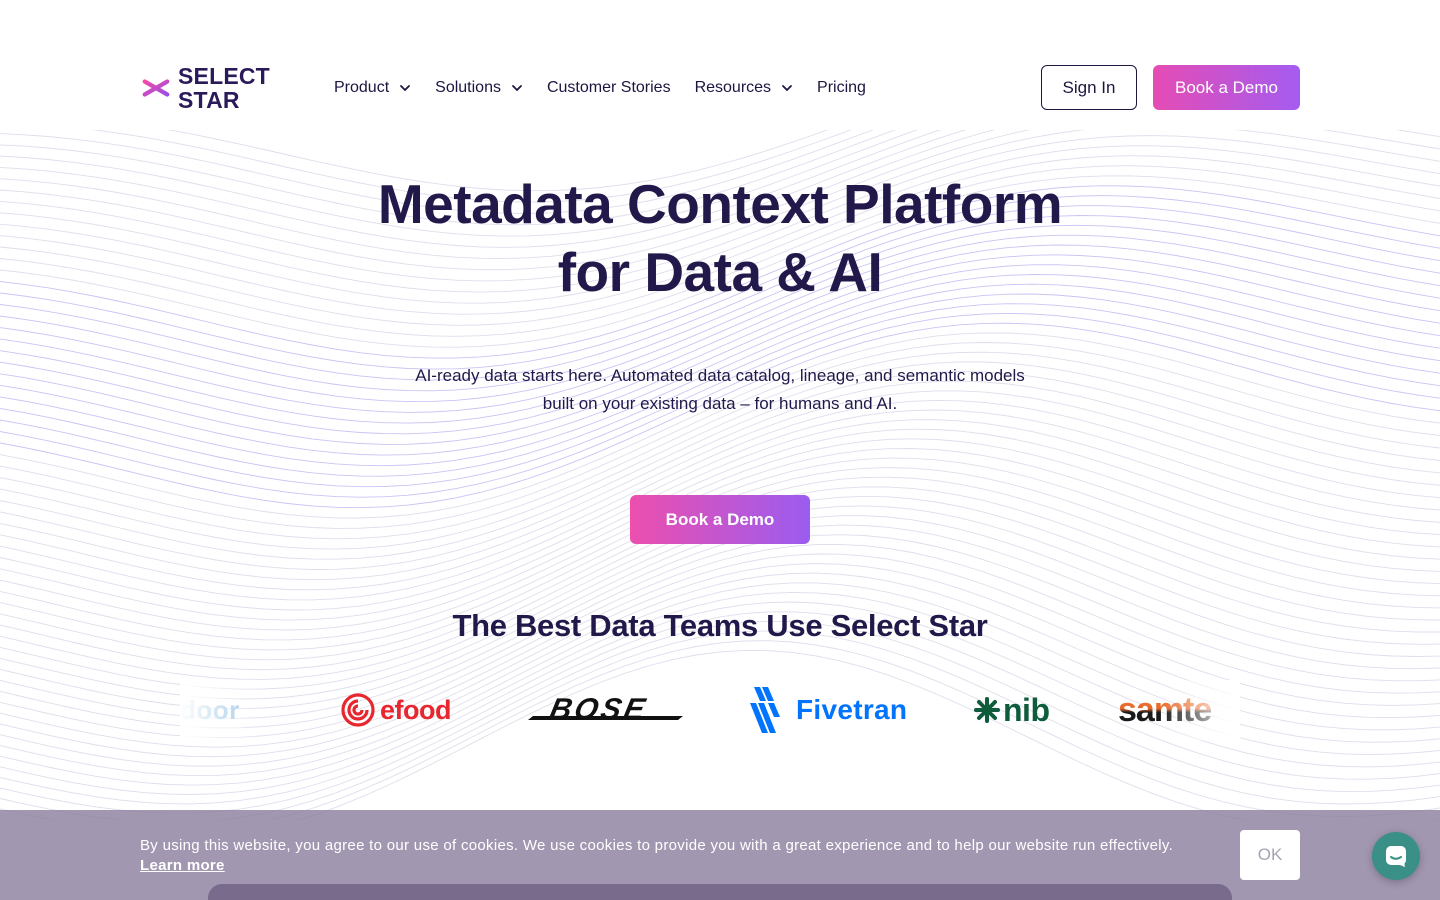 The image size is (1440, 900). I want to click on nav-item-product: Product, so click(372, 88).